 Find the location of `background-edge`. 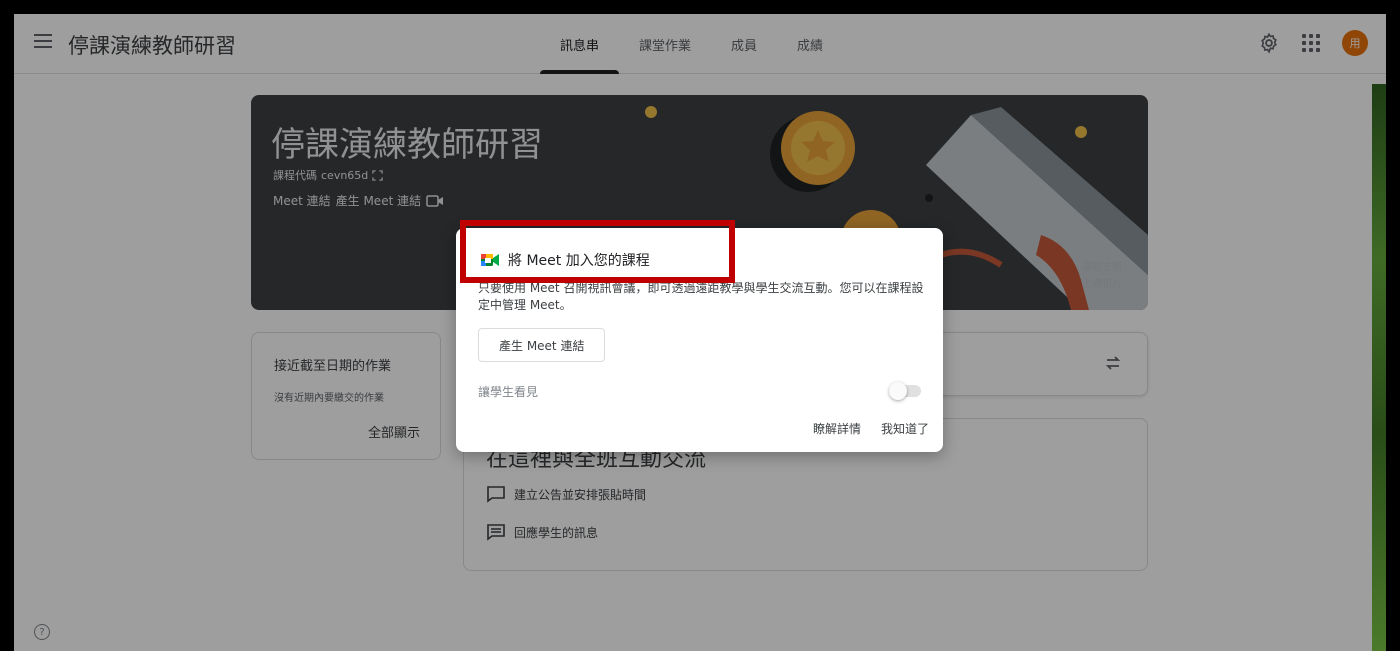

background-edge is located at coordinates (1379, 367).